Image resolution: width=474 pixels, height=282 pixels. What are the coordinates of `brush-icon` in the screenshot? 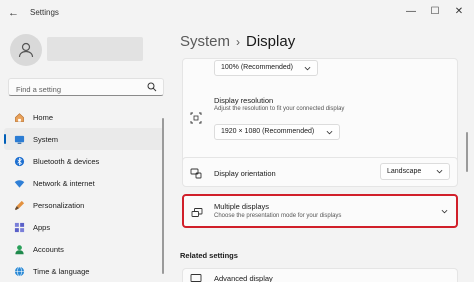 It's located at (19, 205).